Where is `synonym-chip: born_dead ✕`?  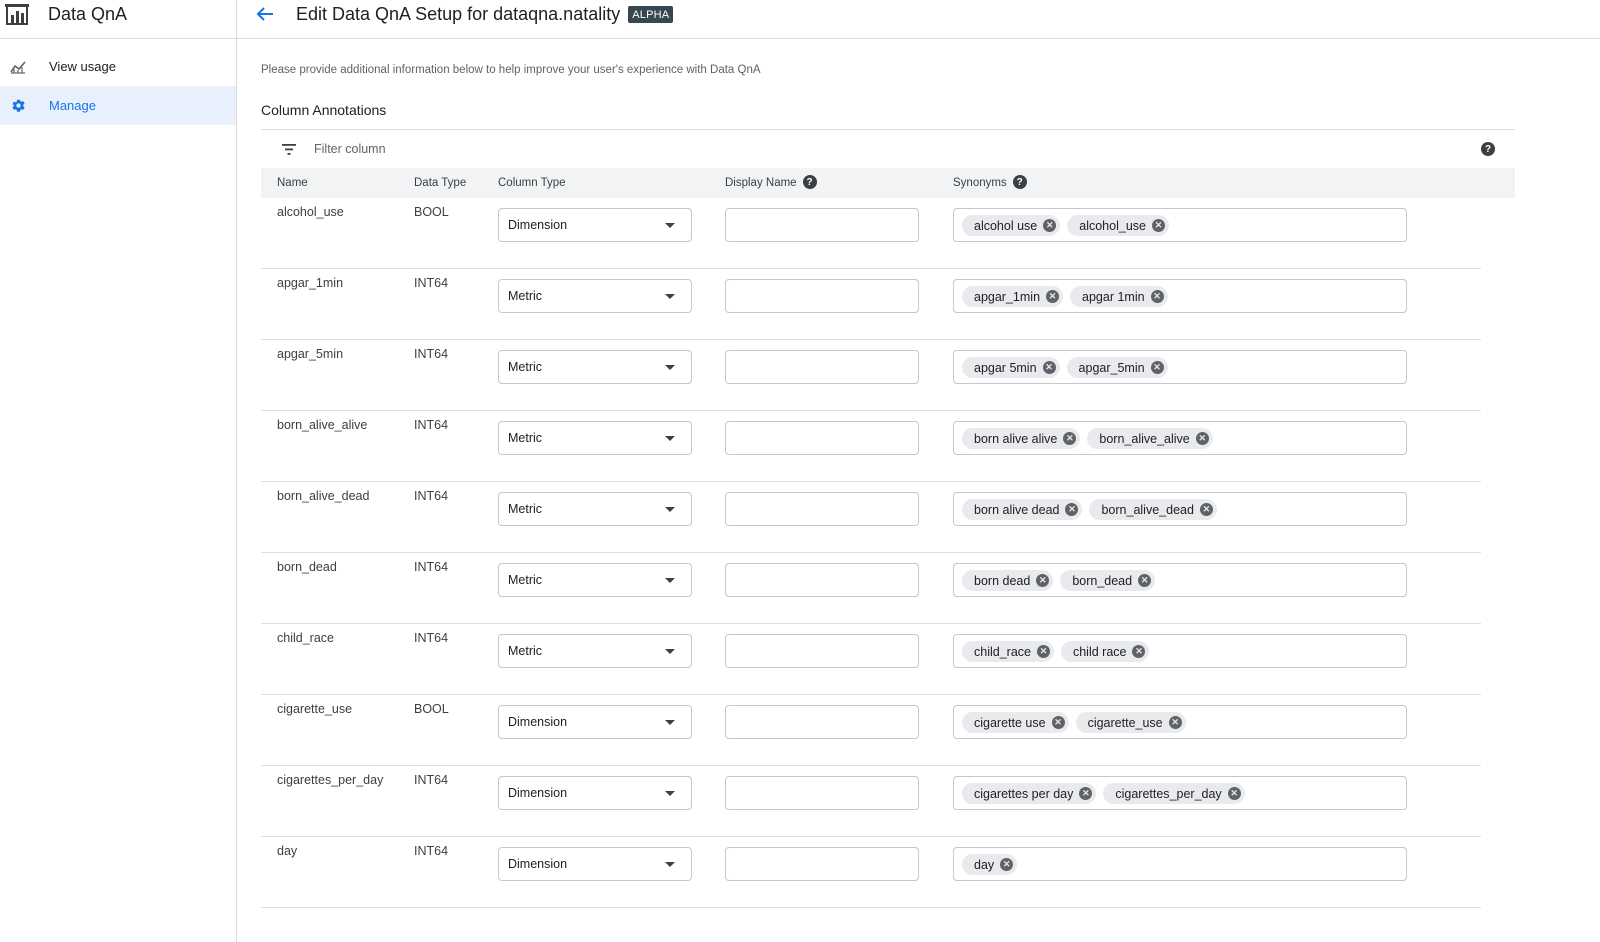 synonym-chip: born_dead ✕ is located at coordinates (1108, 580).